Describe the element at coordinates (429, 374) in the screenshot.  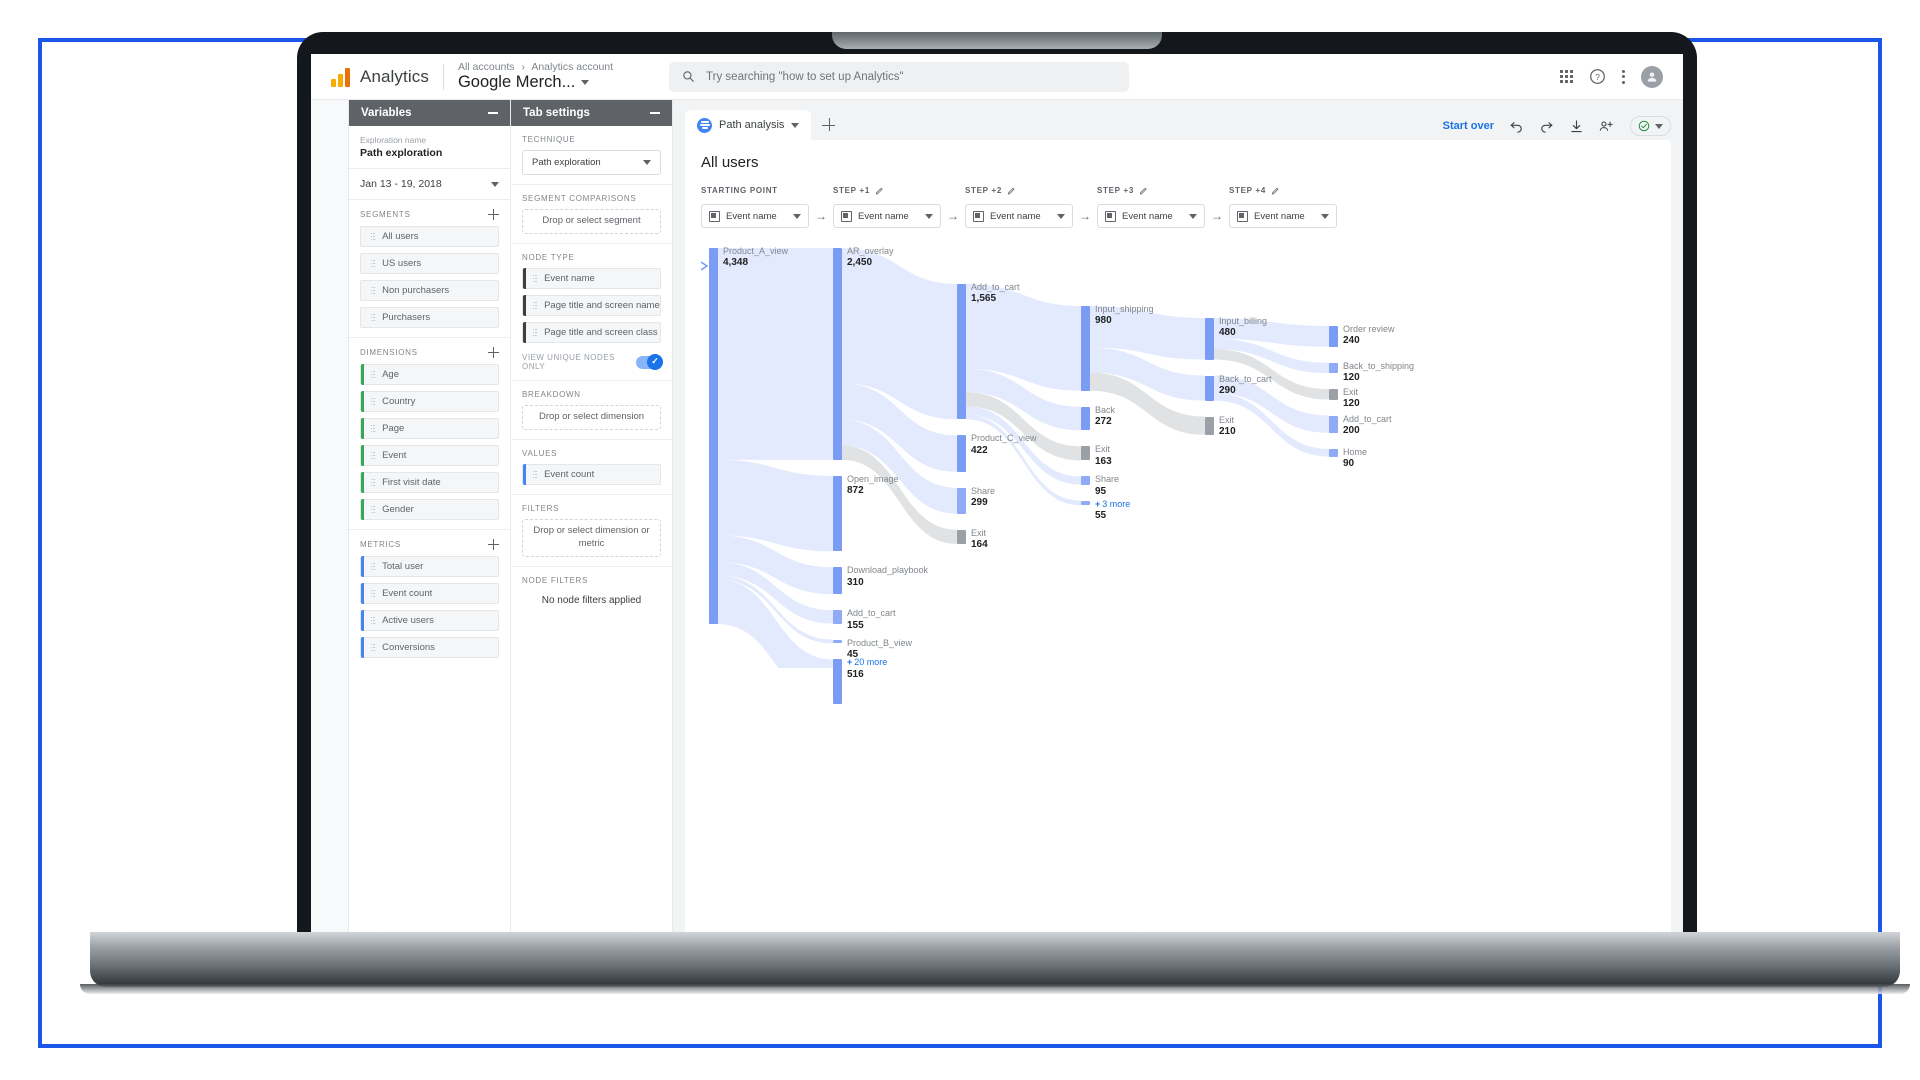
I see `dimension-chip-0: Age` at that location.